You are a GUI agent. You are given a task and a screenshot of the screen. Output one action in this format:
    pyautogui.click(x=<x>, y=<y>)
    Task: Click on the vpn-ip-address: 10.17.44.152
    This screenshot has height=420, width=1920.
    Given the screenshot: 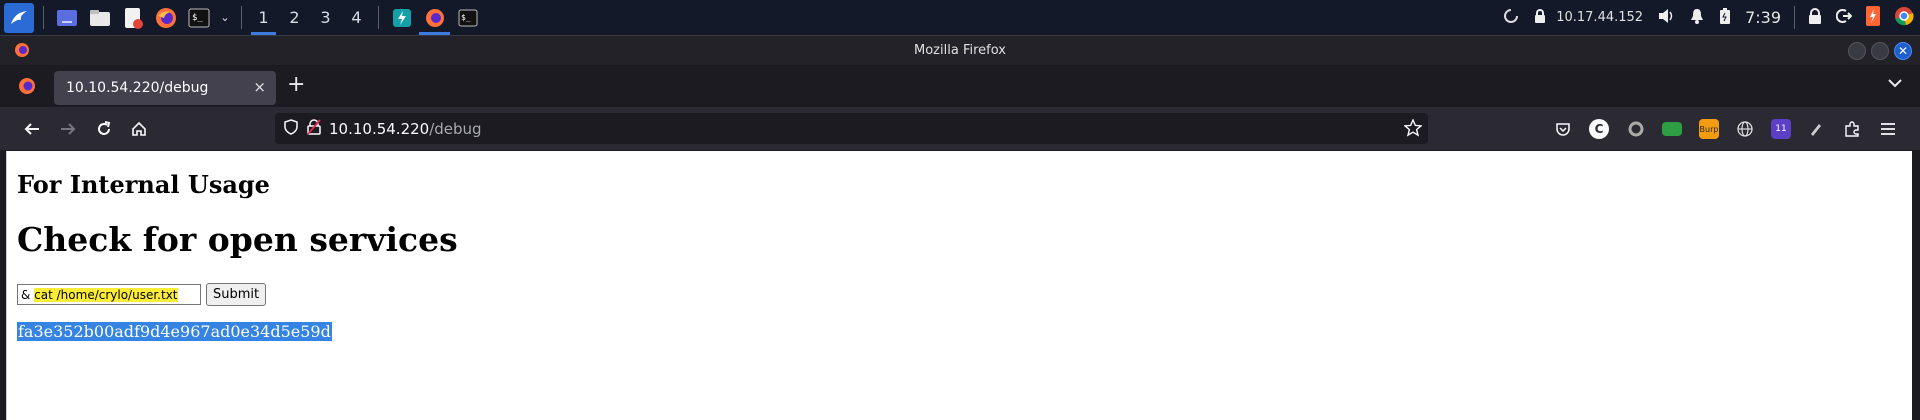 What is the action you would take?
    pyautogui.click(x=1600, y=17)
    